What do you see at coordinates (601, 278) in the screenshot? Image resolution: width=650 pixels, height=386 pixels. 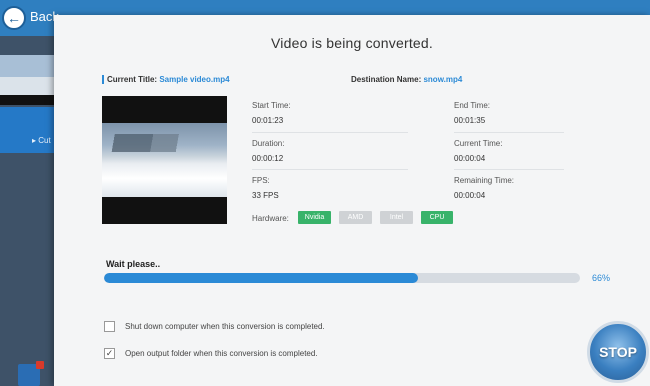 I see `progress-percent: 66%` at bounding box center [601, 278].